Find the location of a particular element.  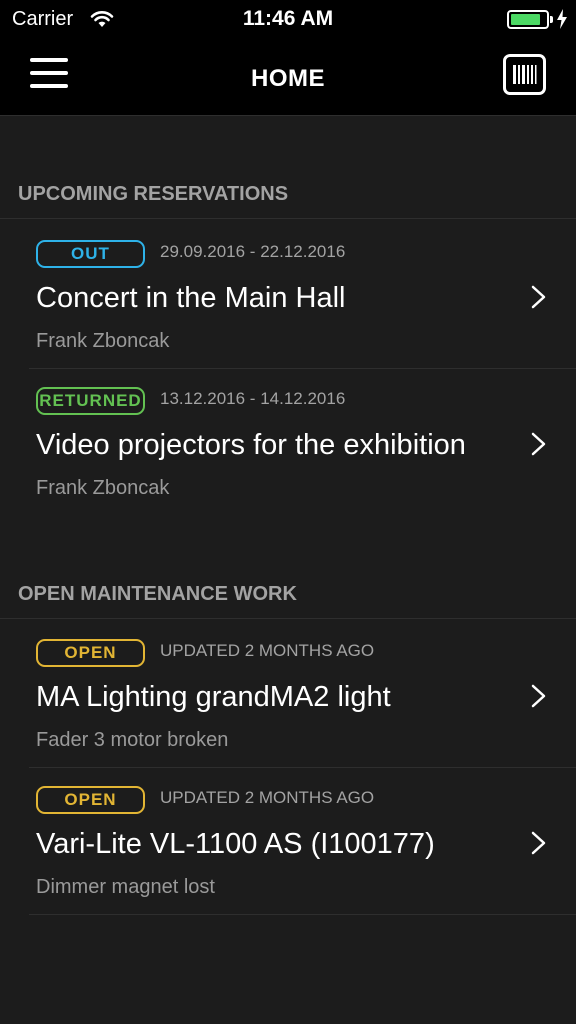

barcode-scan-button is located at coordinates (524, 74).